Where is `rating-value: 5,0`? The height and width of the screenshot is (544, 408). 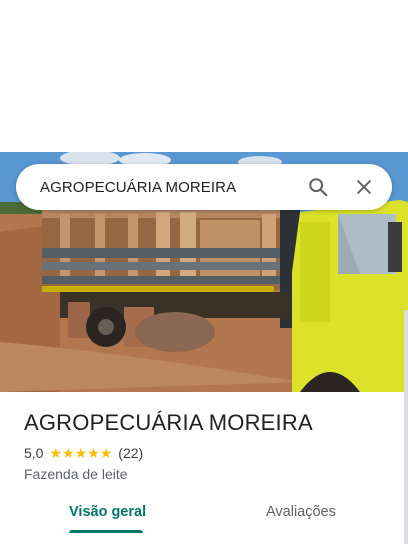 rating-value: 5,0 is located at coordinates (34, 453).